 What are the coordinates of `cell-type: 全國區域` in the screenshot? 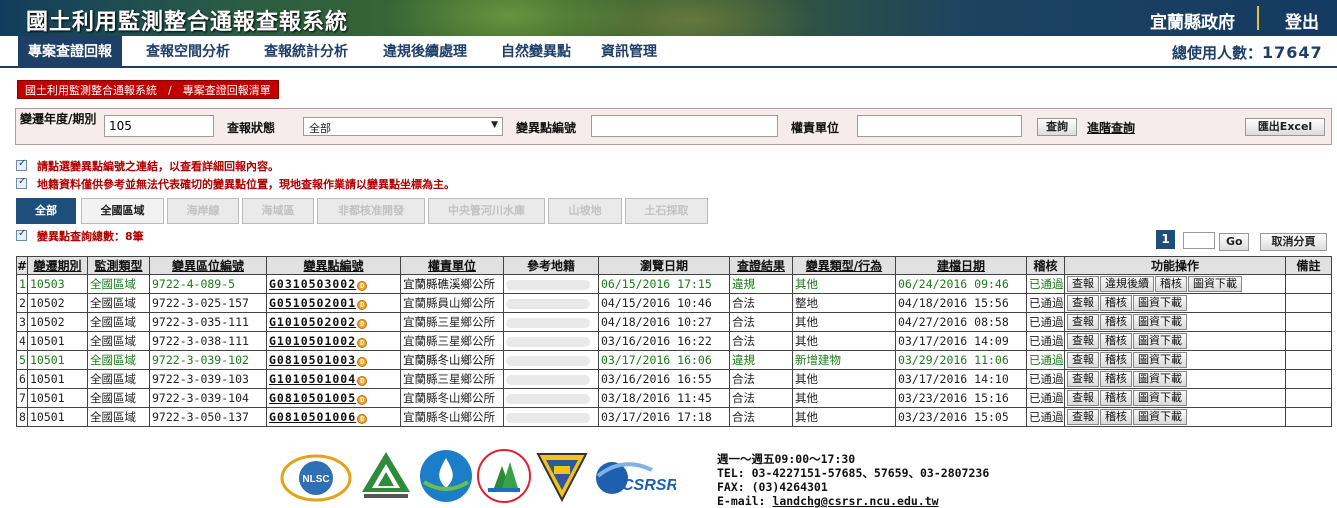 It's located at (118, 398).